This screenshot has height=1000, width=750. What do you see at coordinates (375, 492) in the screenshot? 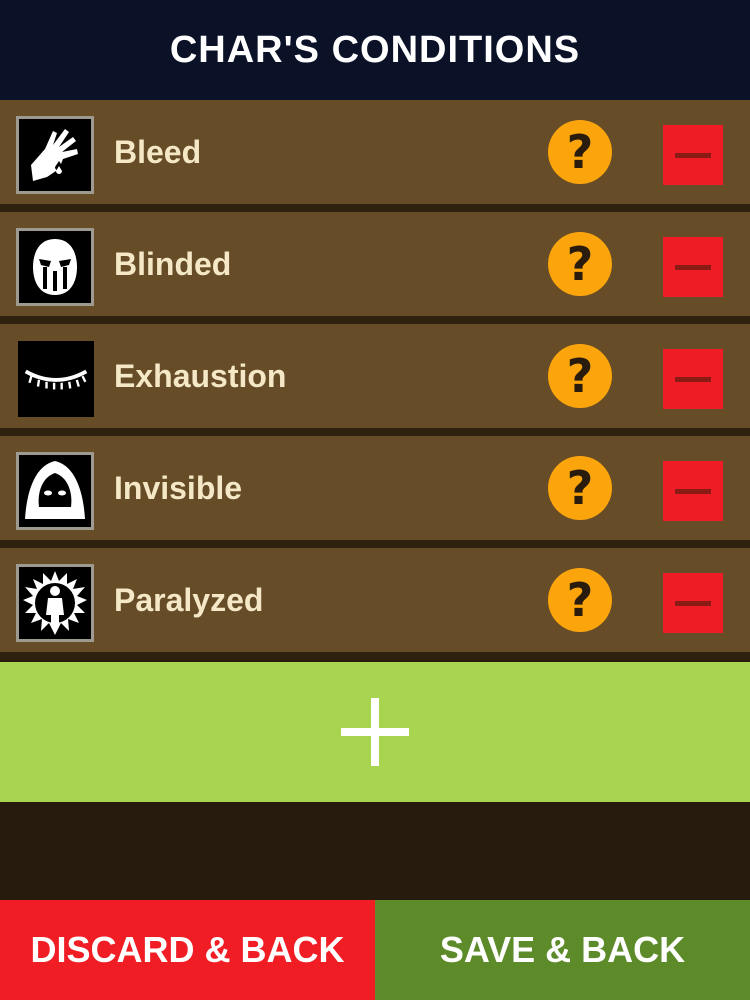
I see `condition-row-invisible: Invisible ?` at bounding box center [375, 492].